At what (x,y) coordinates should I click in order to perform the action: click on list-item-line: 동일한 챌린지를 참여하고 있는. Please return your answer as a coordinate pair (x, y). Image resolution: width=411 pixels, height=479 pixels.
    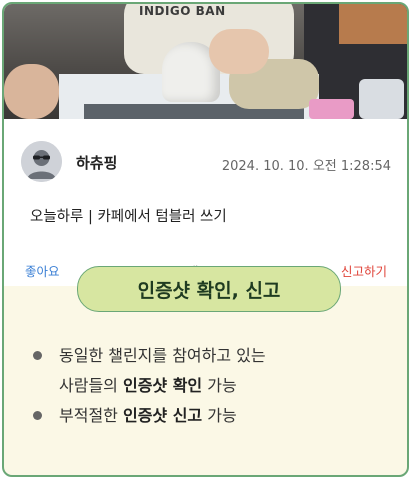
    Looking at the image, I should click on (162, 355).